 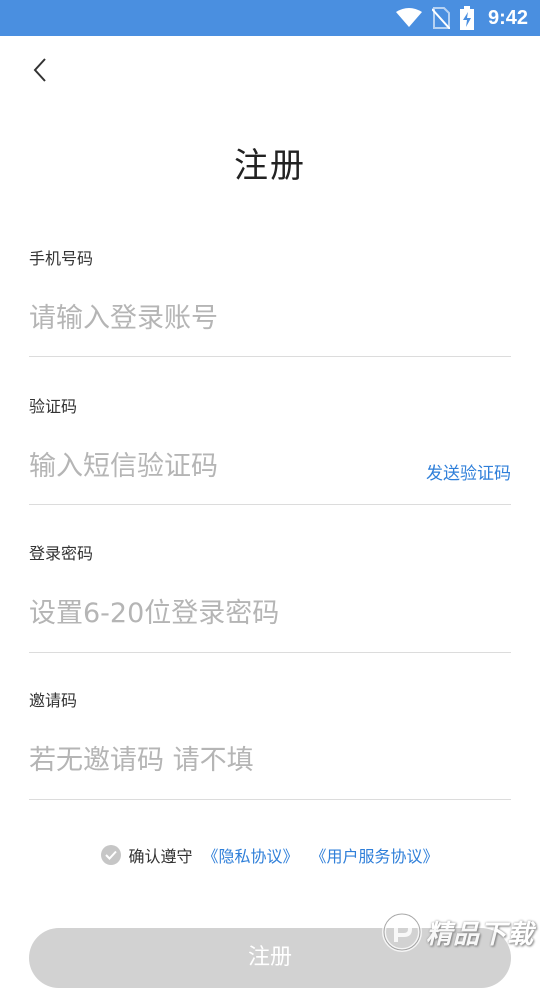 I want to click on code-field-group: 验证码 发送验证码, so click(x=270, y=450).